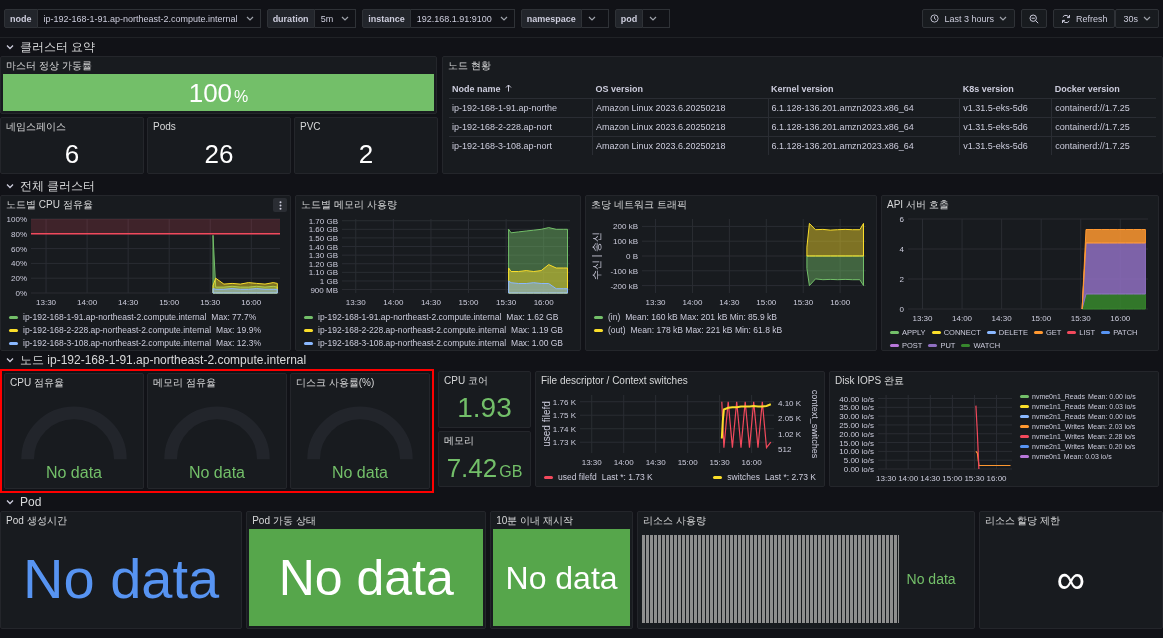 Image resolution: width=1163 pixels, height=638 pixels. What do you see at coordinates (1065, 18) in the screenshot?
I see `refresh-icon` at bounding box center [1065, 18].